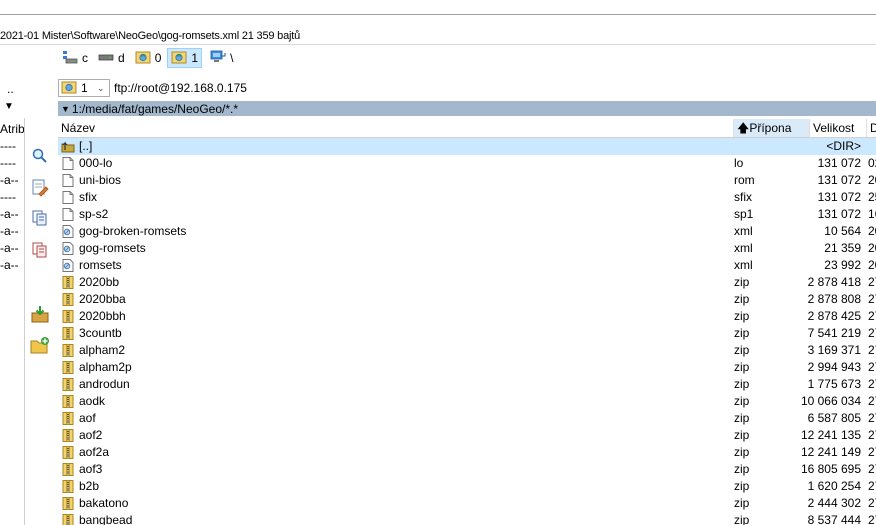  What do you see at coordinates (195, 58) in the screenshot?
I see `drive-label: 1` at bounding box center [195, 58].